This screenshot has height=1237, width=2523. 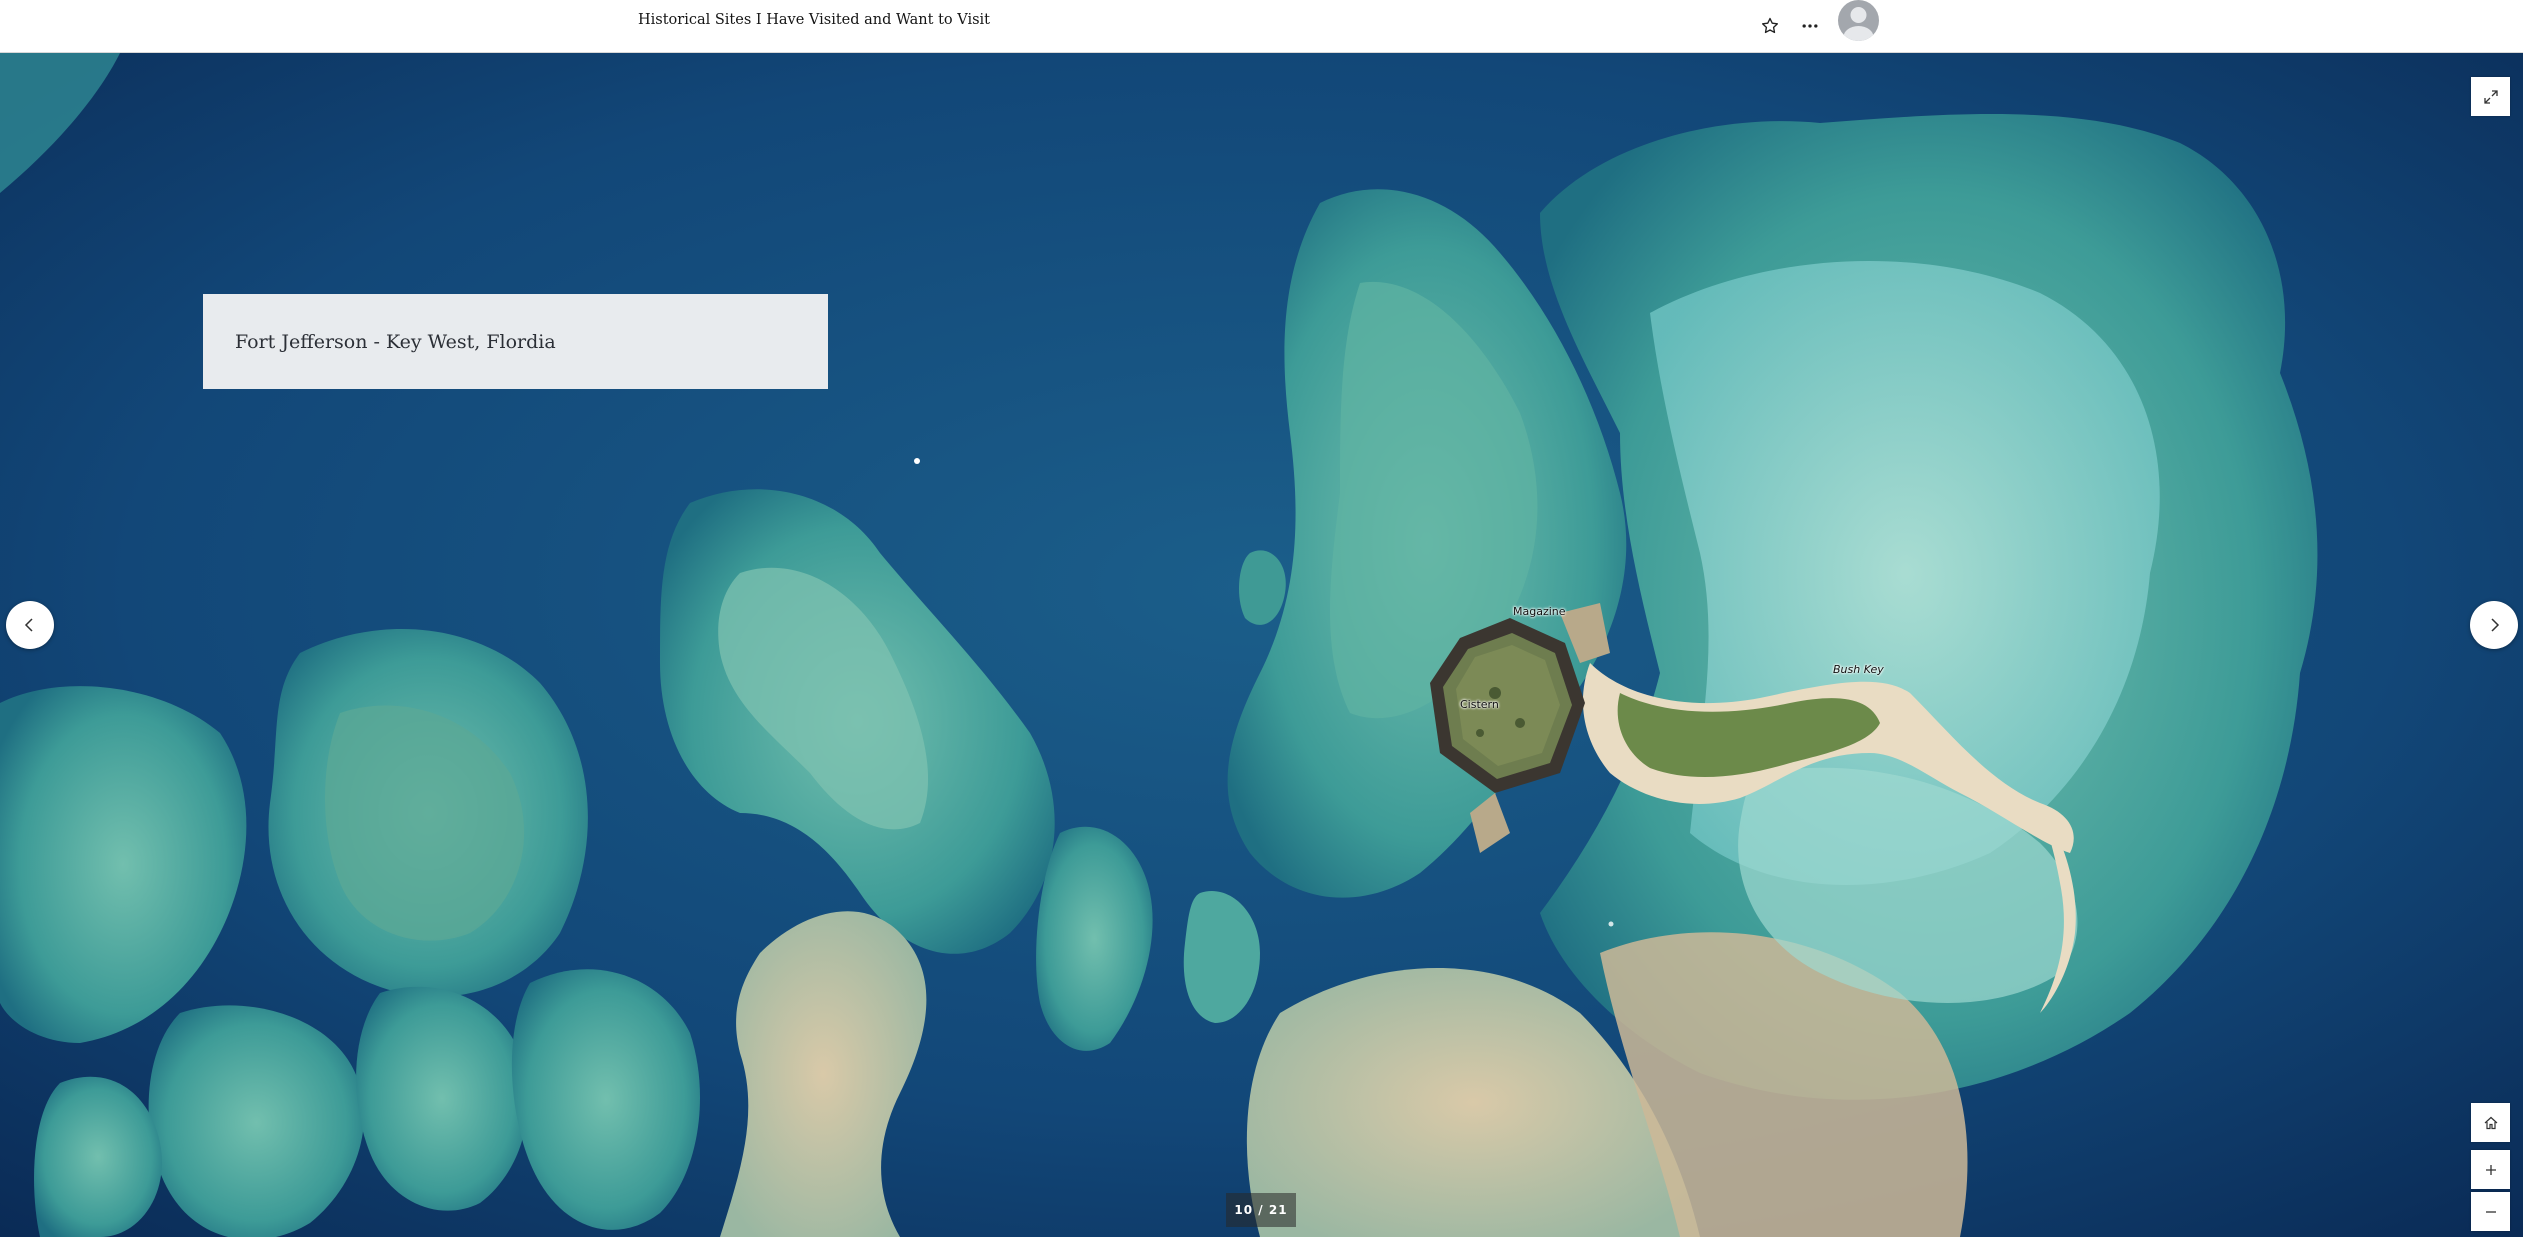 I want to click on user-avatar-icon, so click(x=1858, y=24).